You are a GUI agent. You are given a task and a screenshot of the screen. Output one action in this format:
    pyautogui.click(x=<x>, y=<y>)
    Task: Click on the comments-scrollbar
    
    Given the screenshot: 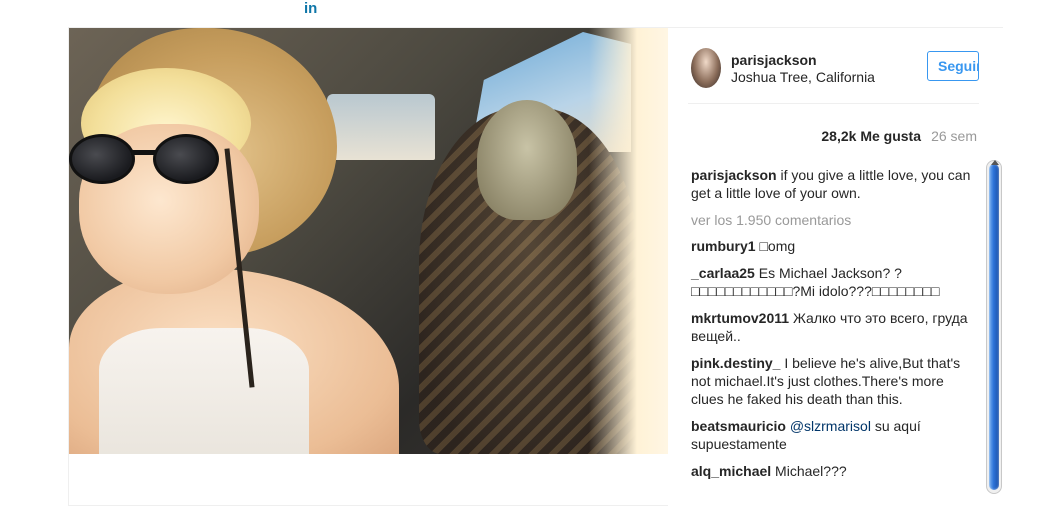 What is the action you would take?
    pyautogui.click(x=994, y=327)
    